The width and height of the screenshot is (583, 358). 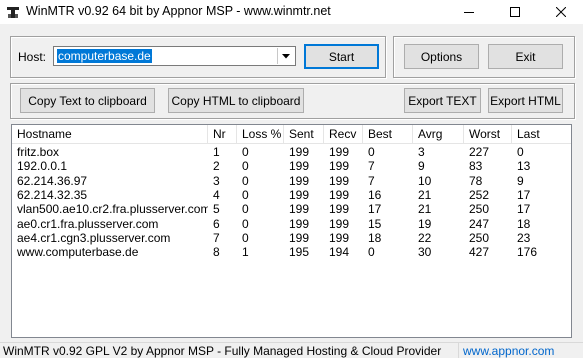 I want to click on table-row: fritz.box 1 0 199 199 0 3 227 0, so click(x=291, y=152).